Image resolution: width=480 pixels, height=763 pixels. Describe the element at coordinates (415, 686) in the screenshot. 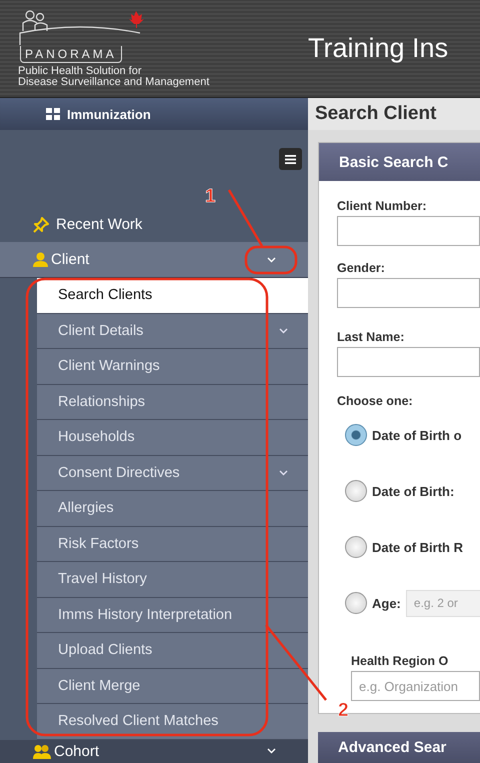

I see `input-field: e.g. Organization` at that location.